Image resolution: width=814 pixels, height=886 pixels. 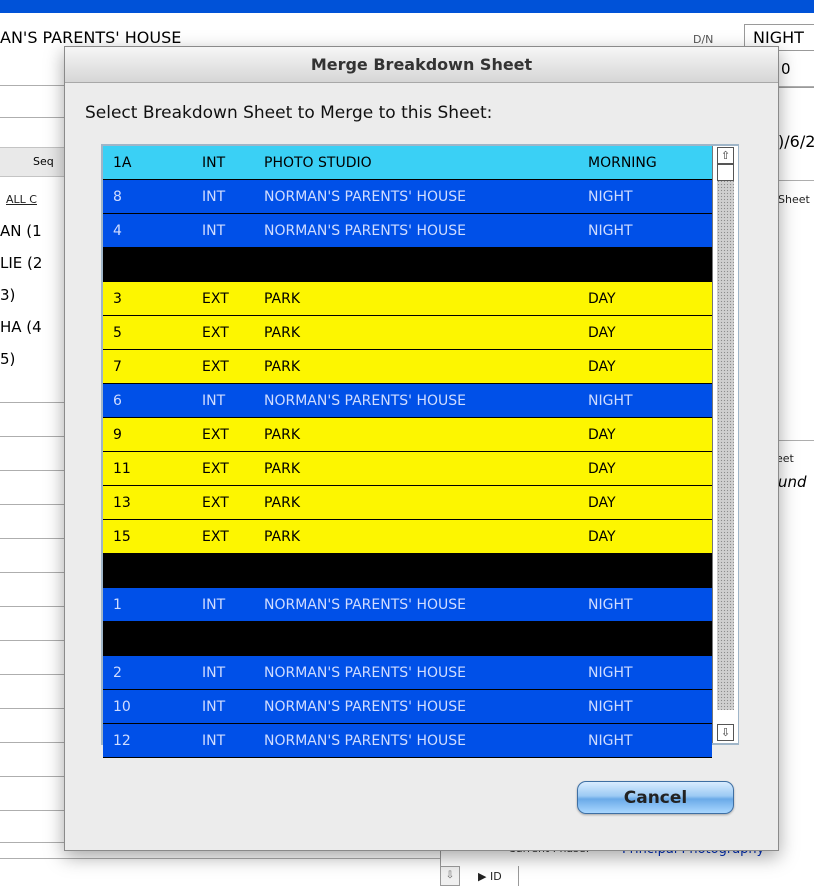 I want to click on row-scene-number: 13, so click(x=122, y=503).